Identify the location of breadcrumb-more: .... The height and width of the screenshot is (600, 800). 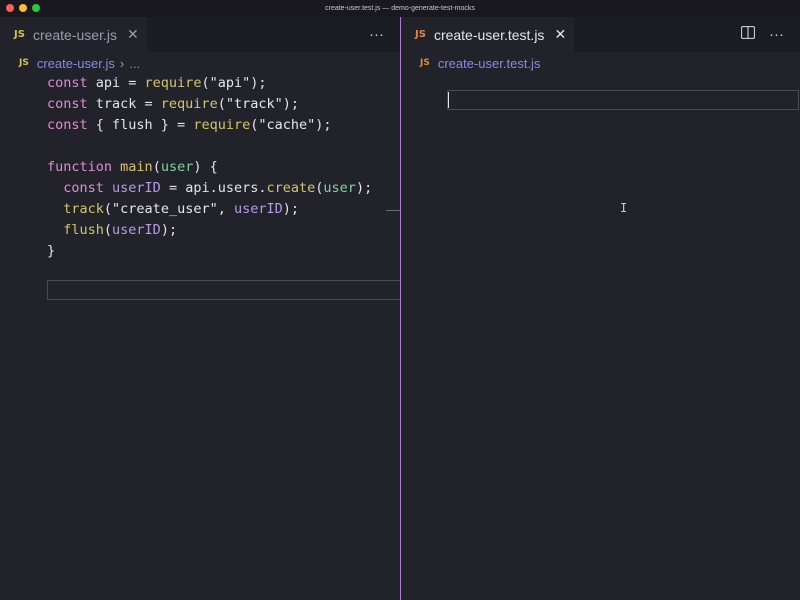
(134, 63).